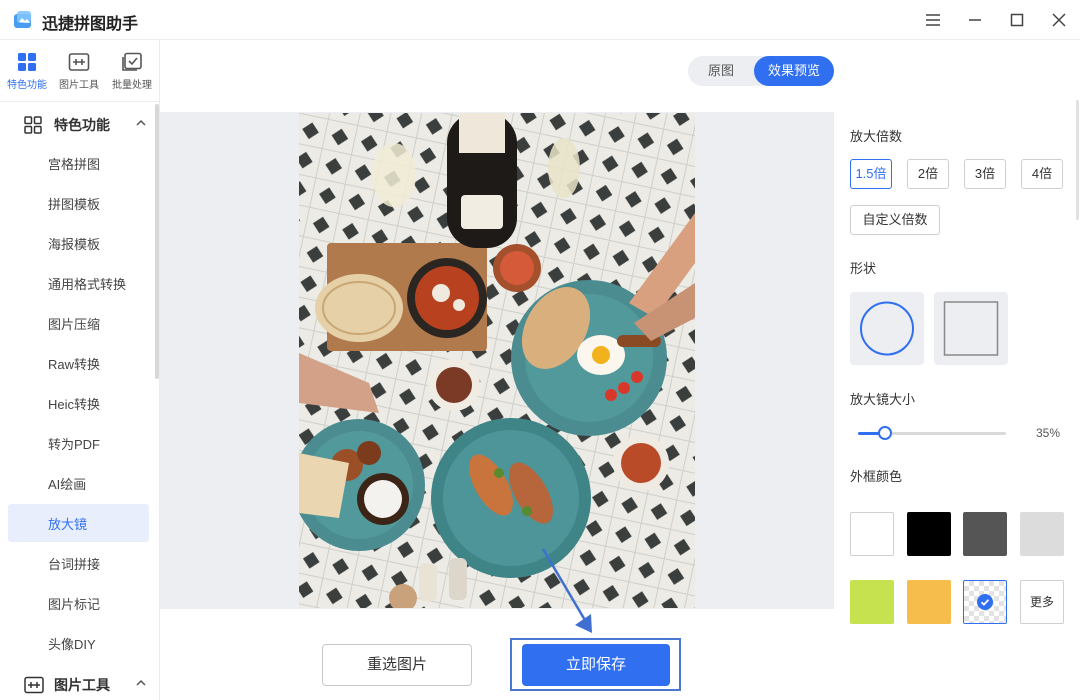  I want to click on square-icon, so click(971, 328).